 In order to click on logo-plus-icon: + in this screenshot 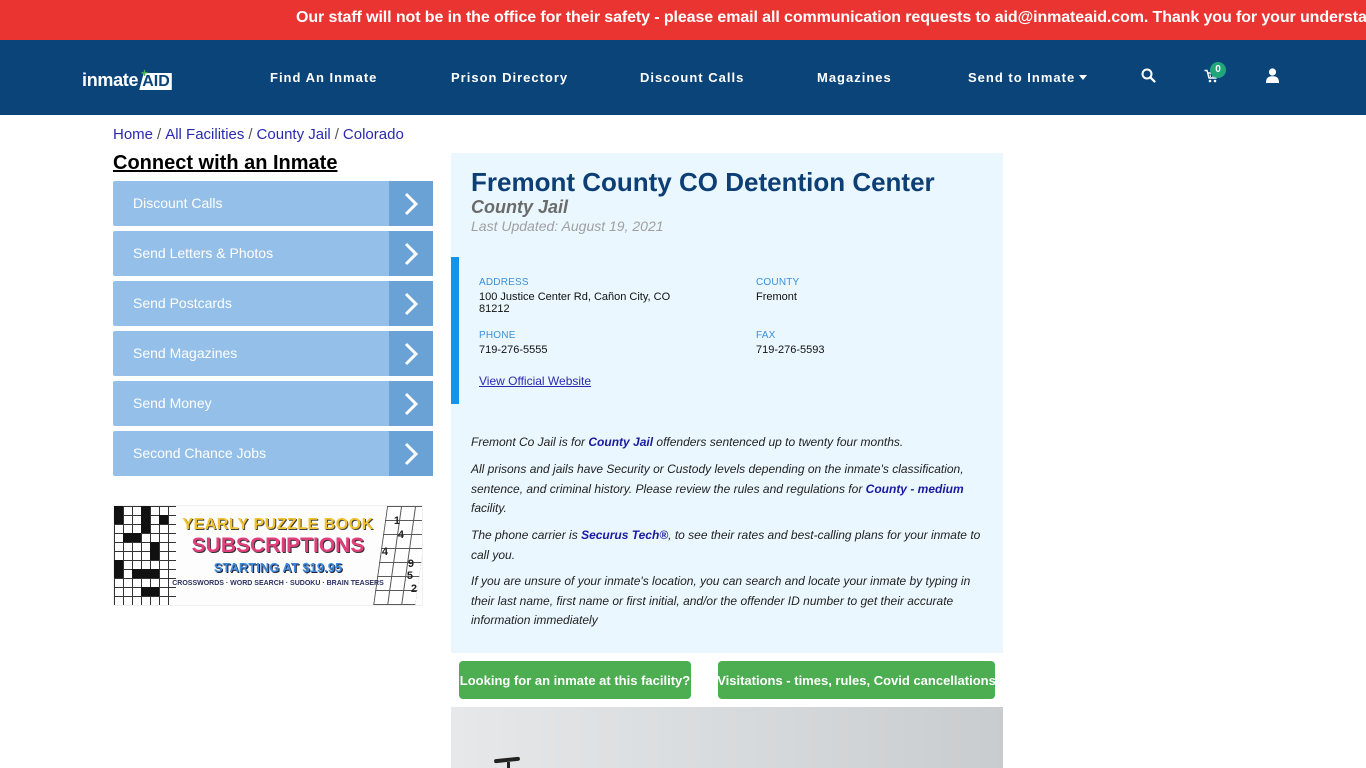, I will do `click(145, 73)`.